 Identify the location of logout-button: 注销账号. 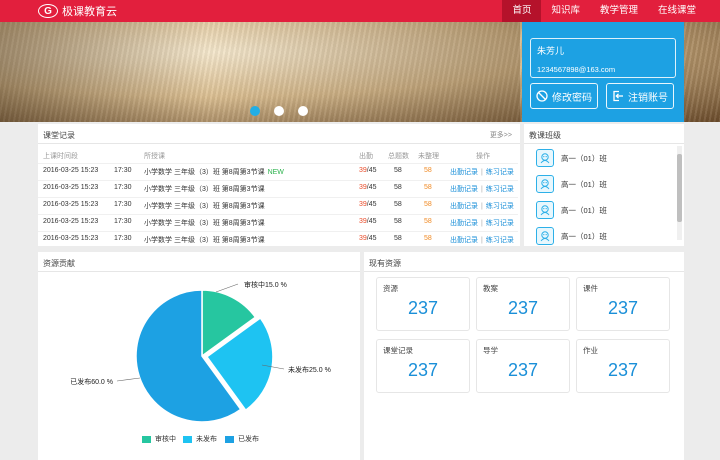
(640, 96).